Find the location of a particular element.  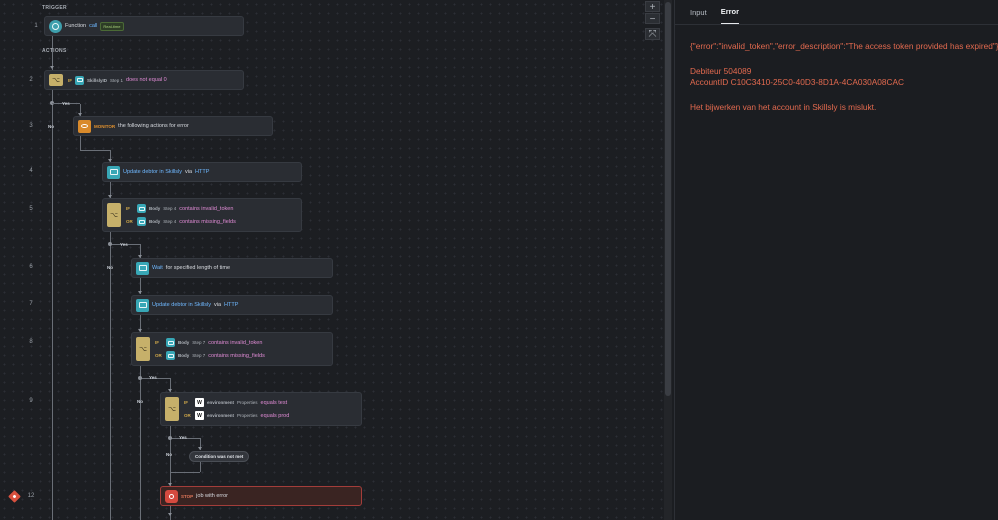

via-text: via is located at coordinates (189, 172).